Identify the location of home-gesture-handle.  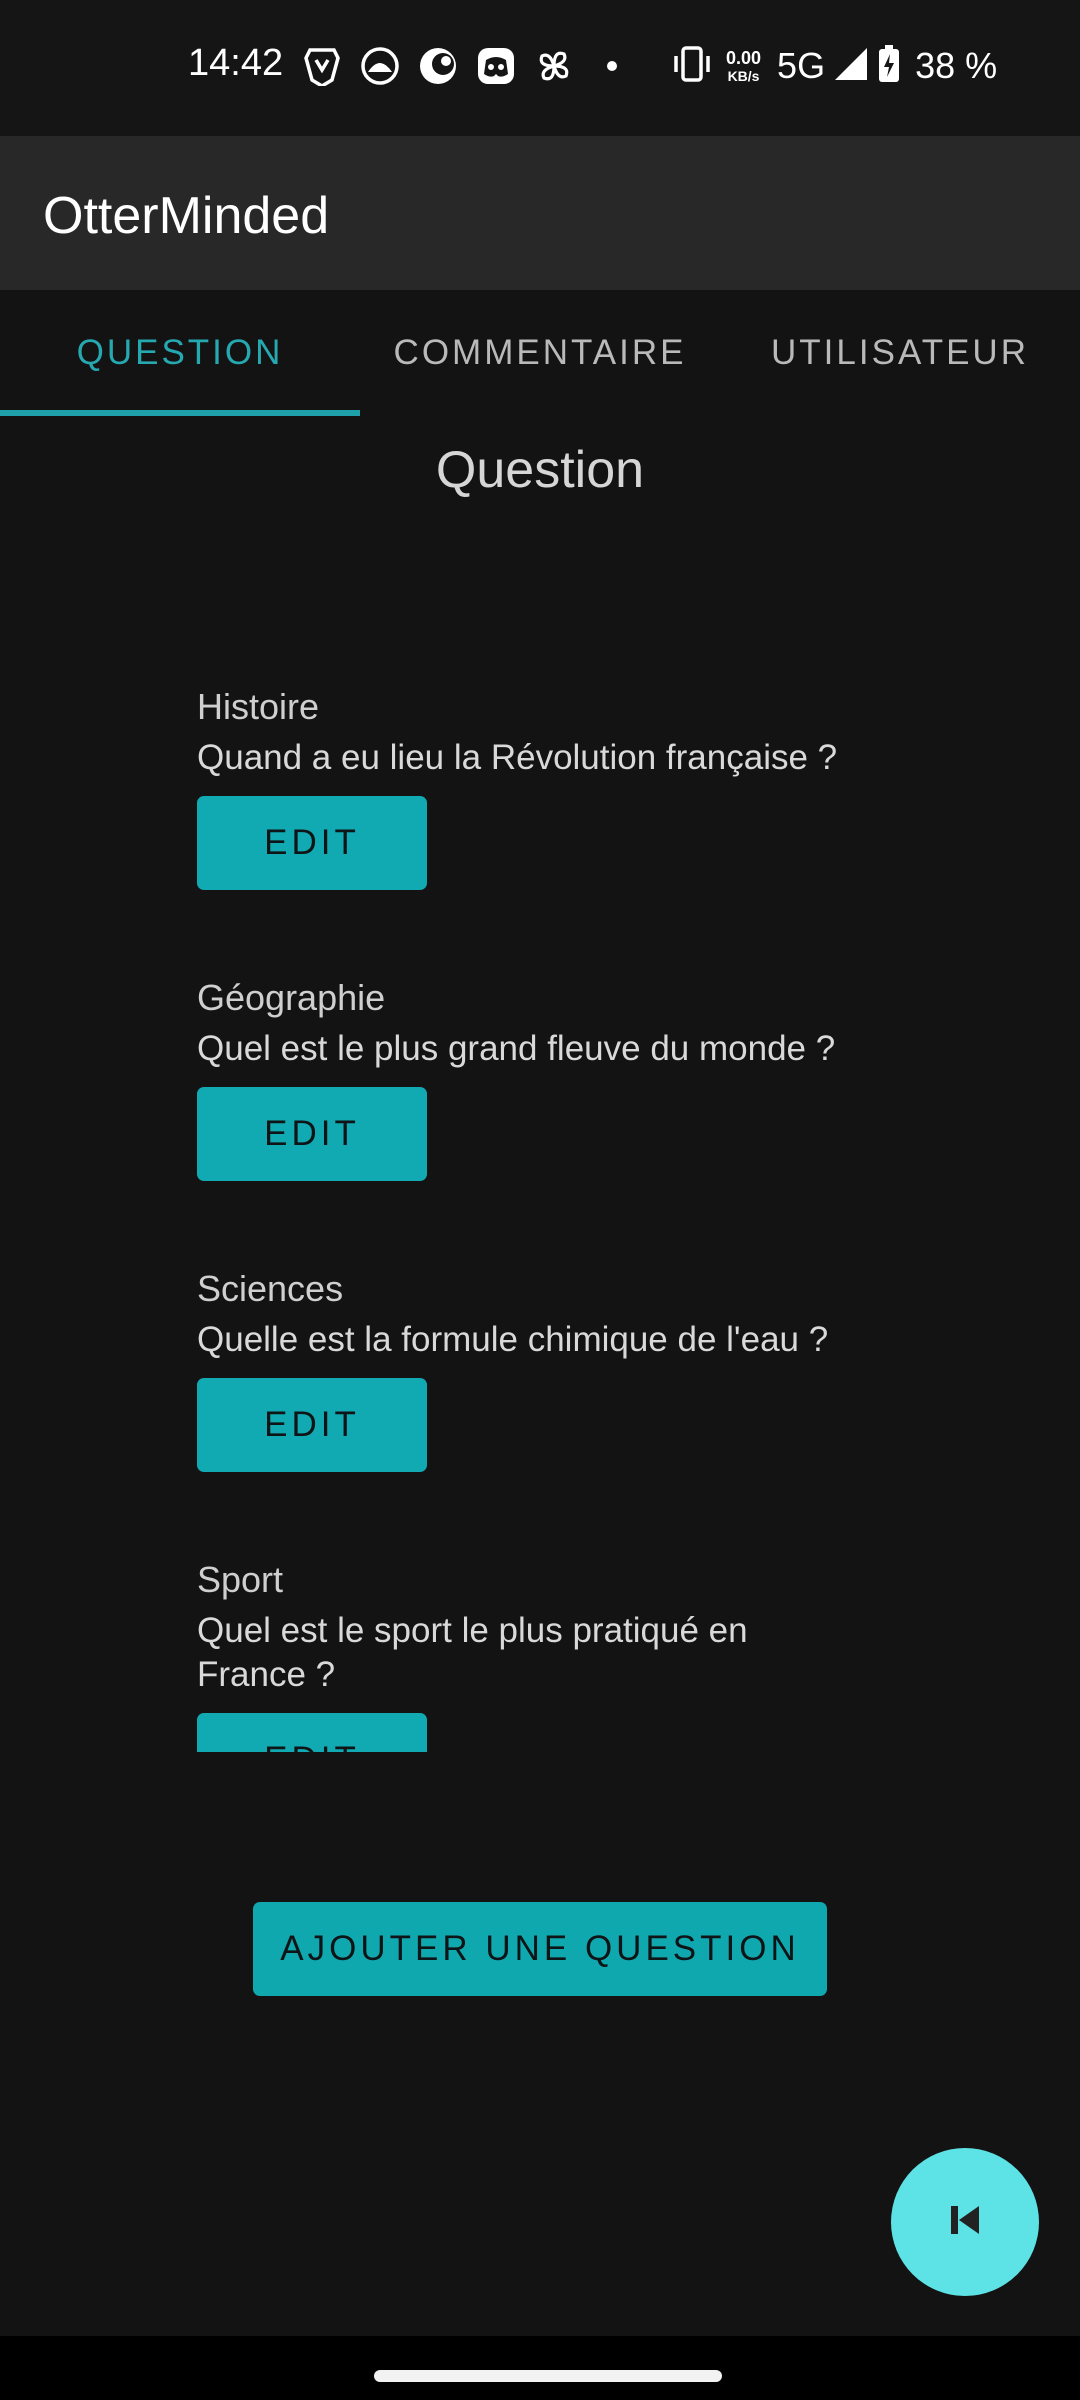
(548, 2376).